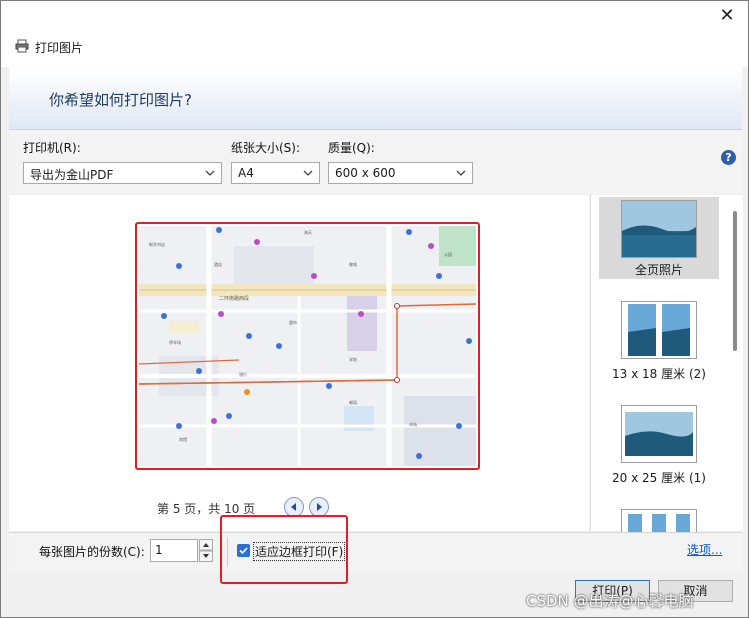 The width and height of the screenshot is (749, 618). I want to click on full-page-thumbnail, so click(659, 229).